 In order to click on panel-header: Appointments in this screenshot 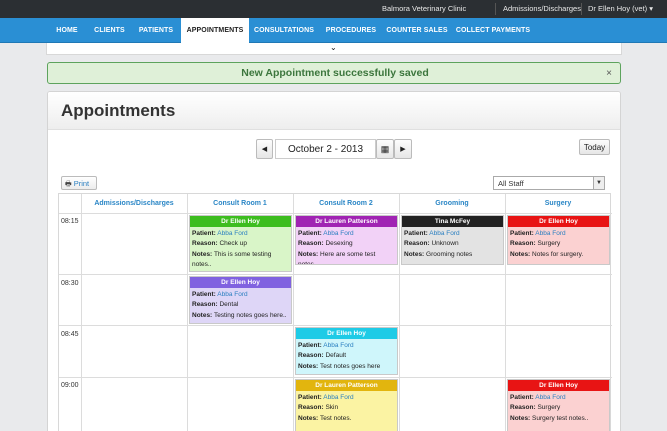, I will do `click(334, 111)`.